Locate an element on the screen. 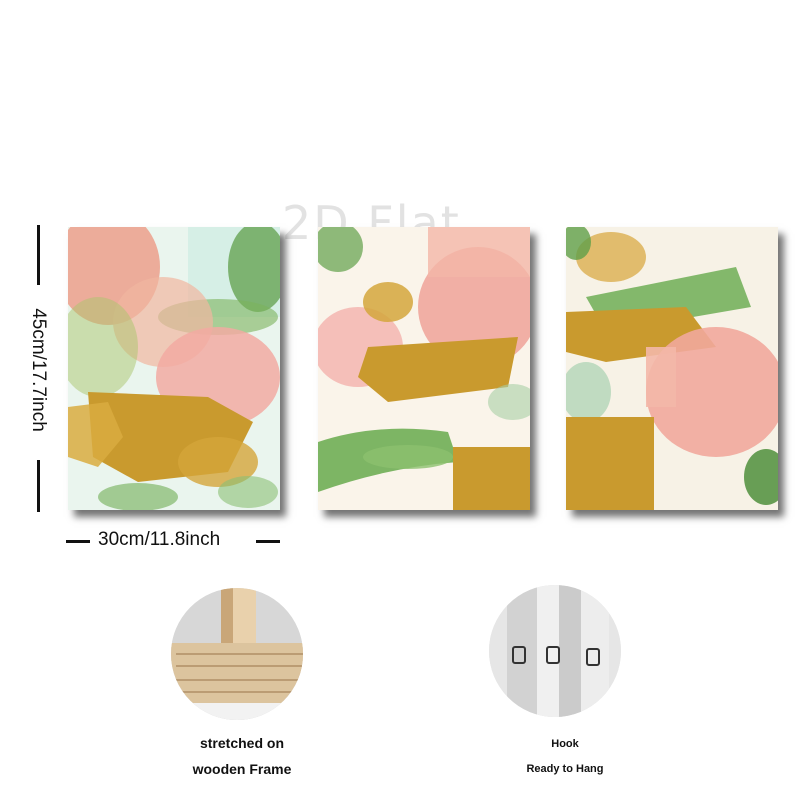 Image resolution: width=800 pixels, height=800 pixels. frame-caption-line-1: stretched on is located at coordinates (241, 743).